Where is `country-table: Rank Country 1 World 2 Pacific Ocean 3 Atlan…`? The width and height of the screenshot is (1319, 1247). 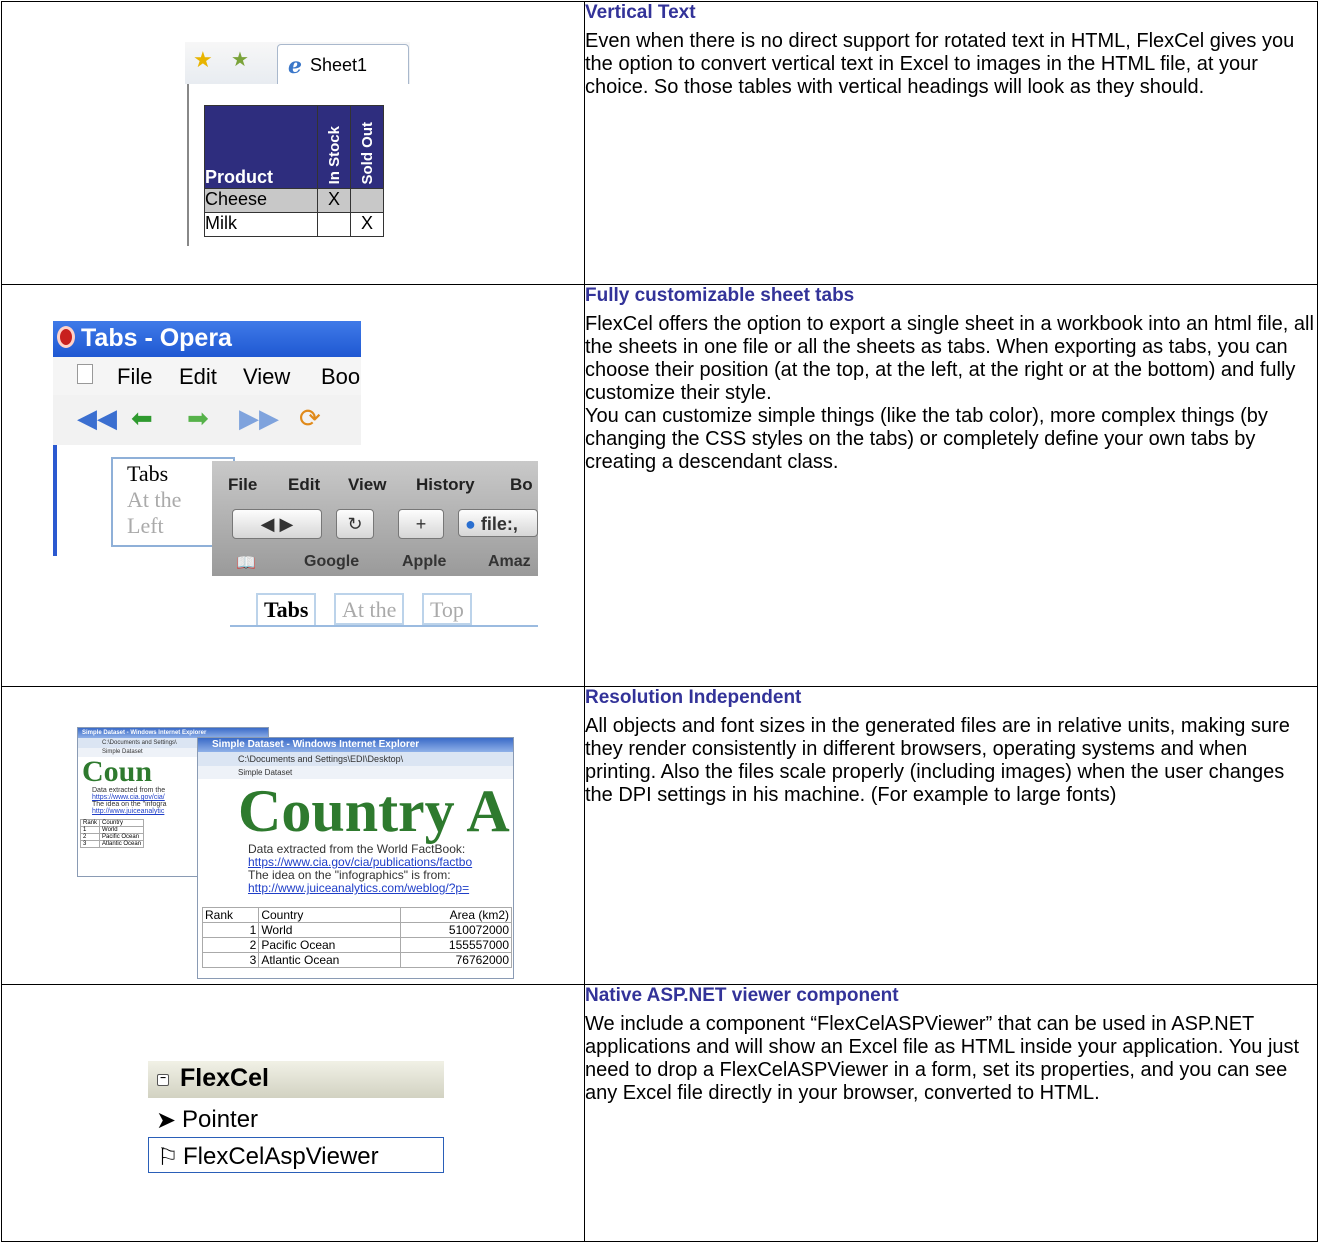 country-table: Rank Country 1 World 2 Pacific Ocean 3 Atlan… is located at coordinates (112, 833).